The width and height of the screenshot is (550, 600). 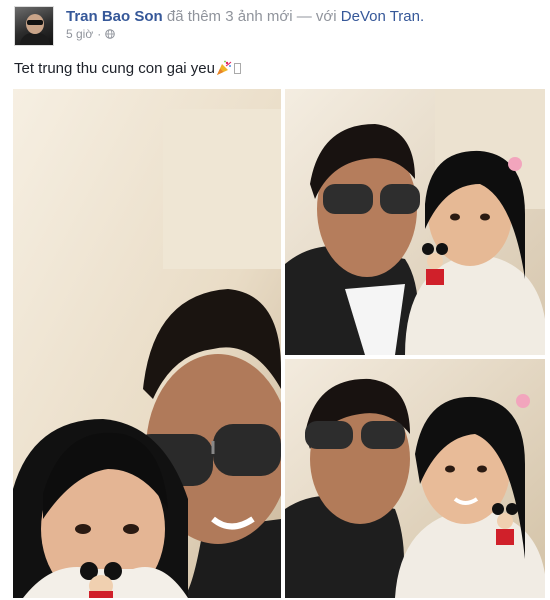 What do you see at coordinates (237, 68) in the screenshot?
I see `unsupported-glyph-box` at bounding box center [237, 68].